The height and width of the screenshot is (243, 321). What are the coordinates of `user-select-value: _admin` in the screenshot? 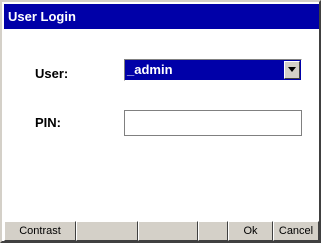 It's located at (150, 69).